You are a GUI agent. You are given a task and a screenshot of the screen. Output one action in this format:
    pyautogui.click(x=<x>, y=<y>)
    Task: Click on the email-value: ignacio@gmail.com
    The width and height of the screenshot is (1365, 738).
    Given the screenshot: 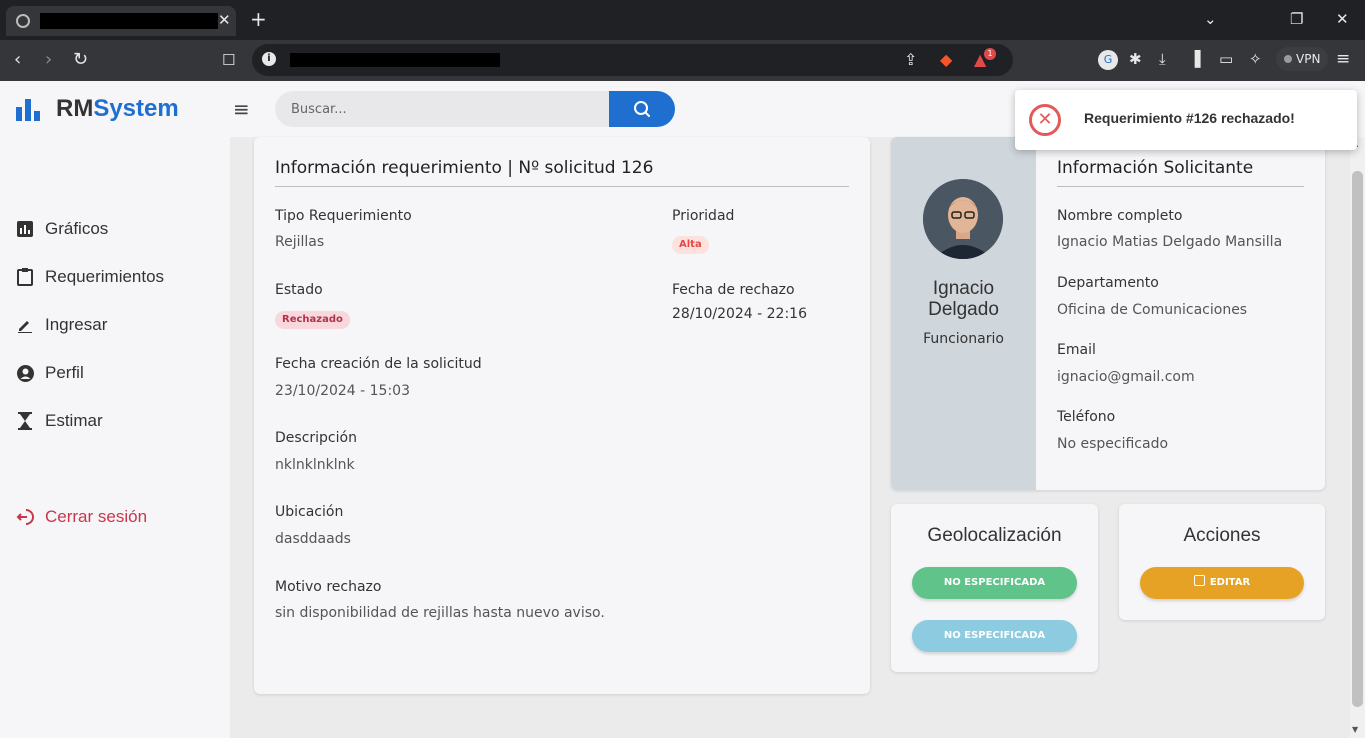 What is the action you would take?
    pyautogui.click(x=1126, y=377)
    